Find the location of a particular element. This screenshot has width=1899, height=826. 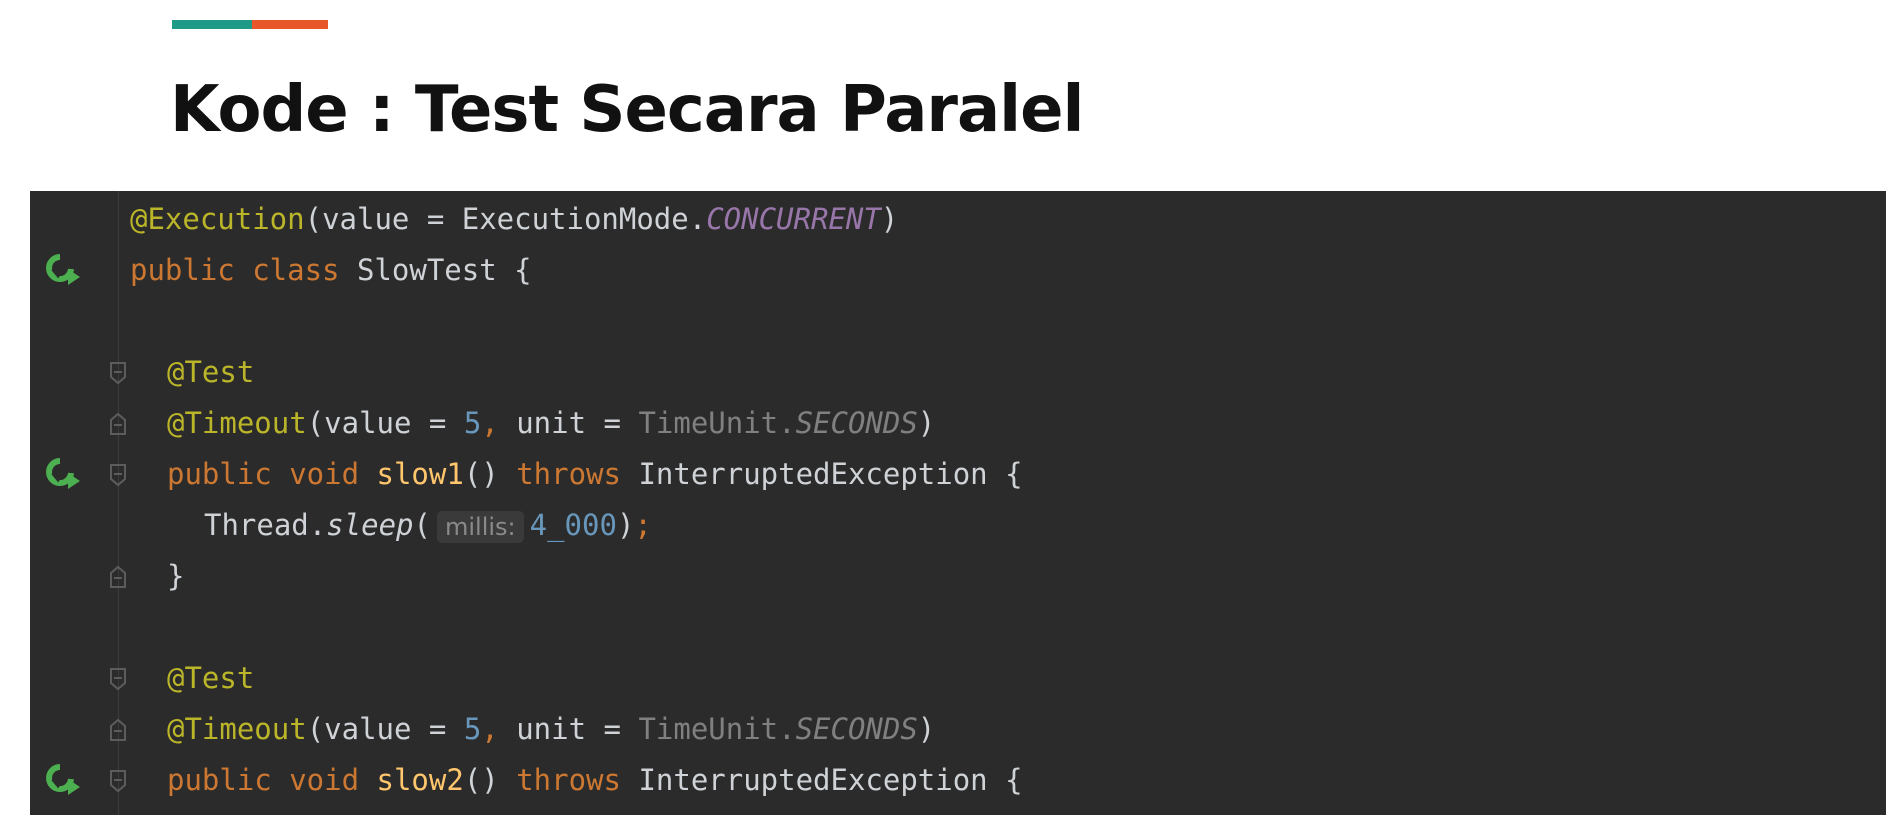

code-token: Thread. is located at coordinates (265, 525).